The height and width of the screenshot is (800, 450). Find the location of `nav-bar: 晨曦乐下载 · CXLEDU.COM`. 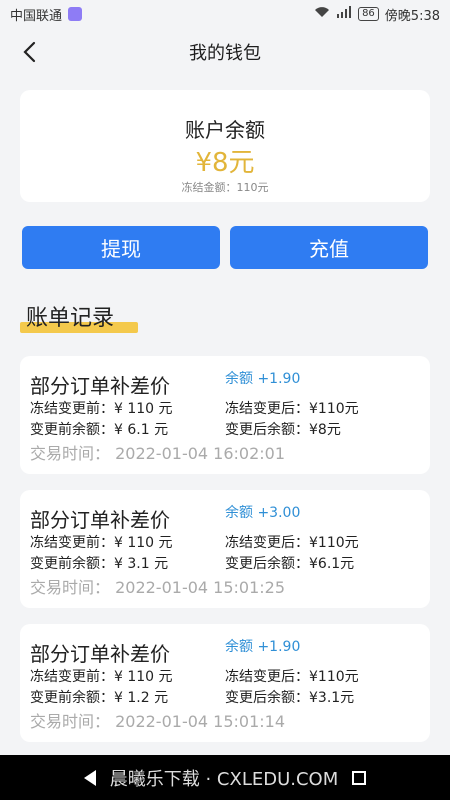

nav-bar: 晨曦乐下载 · CXLEDU.COM is located at coordinates (225, 777).